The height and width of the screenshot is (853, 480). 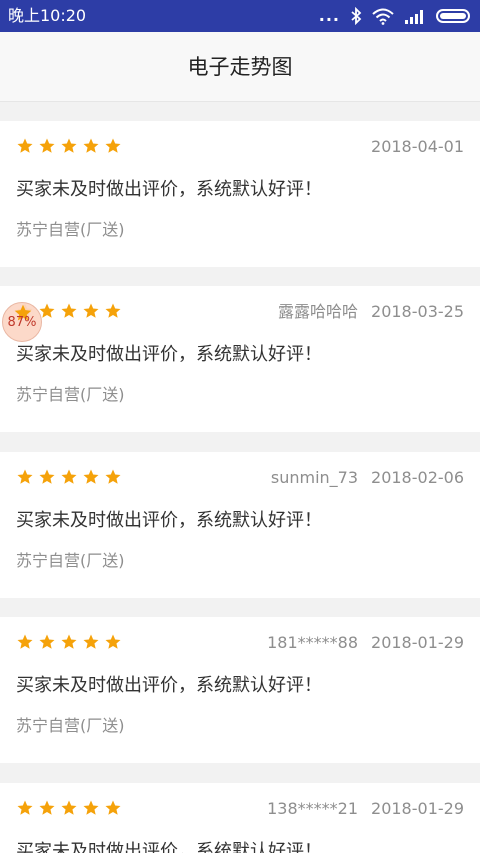 What do you see at coordinates (313, 808) in the screenshot?
I see `review-username: 138*****21` at bounding box center [313, 808].